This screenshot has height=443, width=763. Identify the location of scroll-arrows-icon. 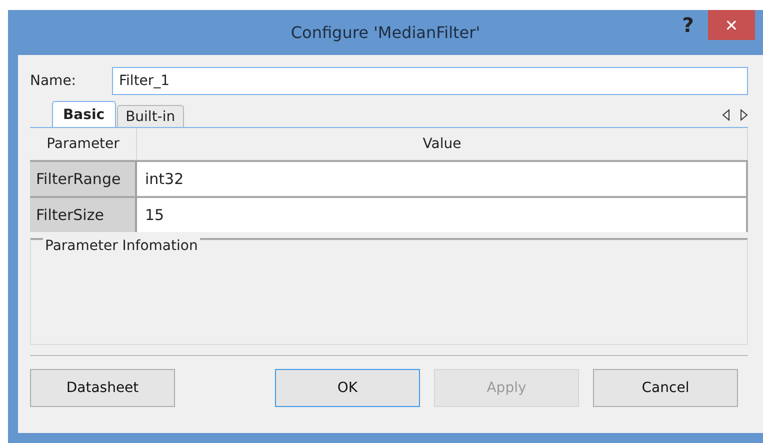
(735, 115).